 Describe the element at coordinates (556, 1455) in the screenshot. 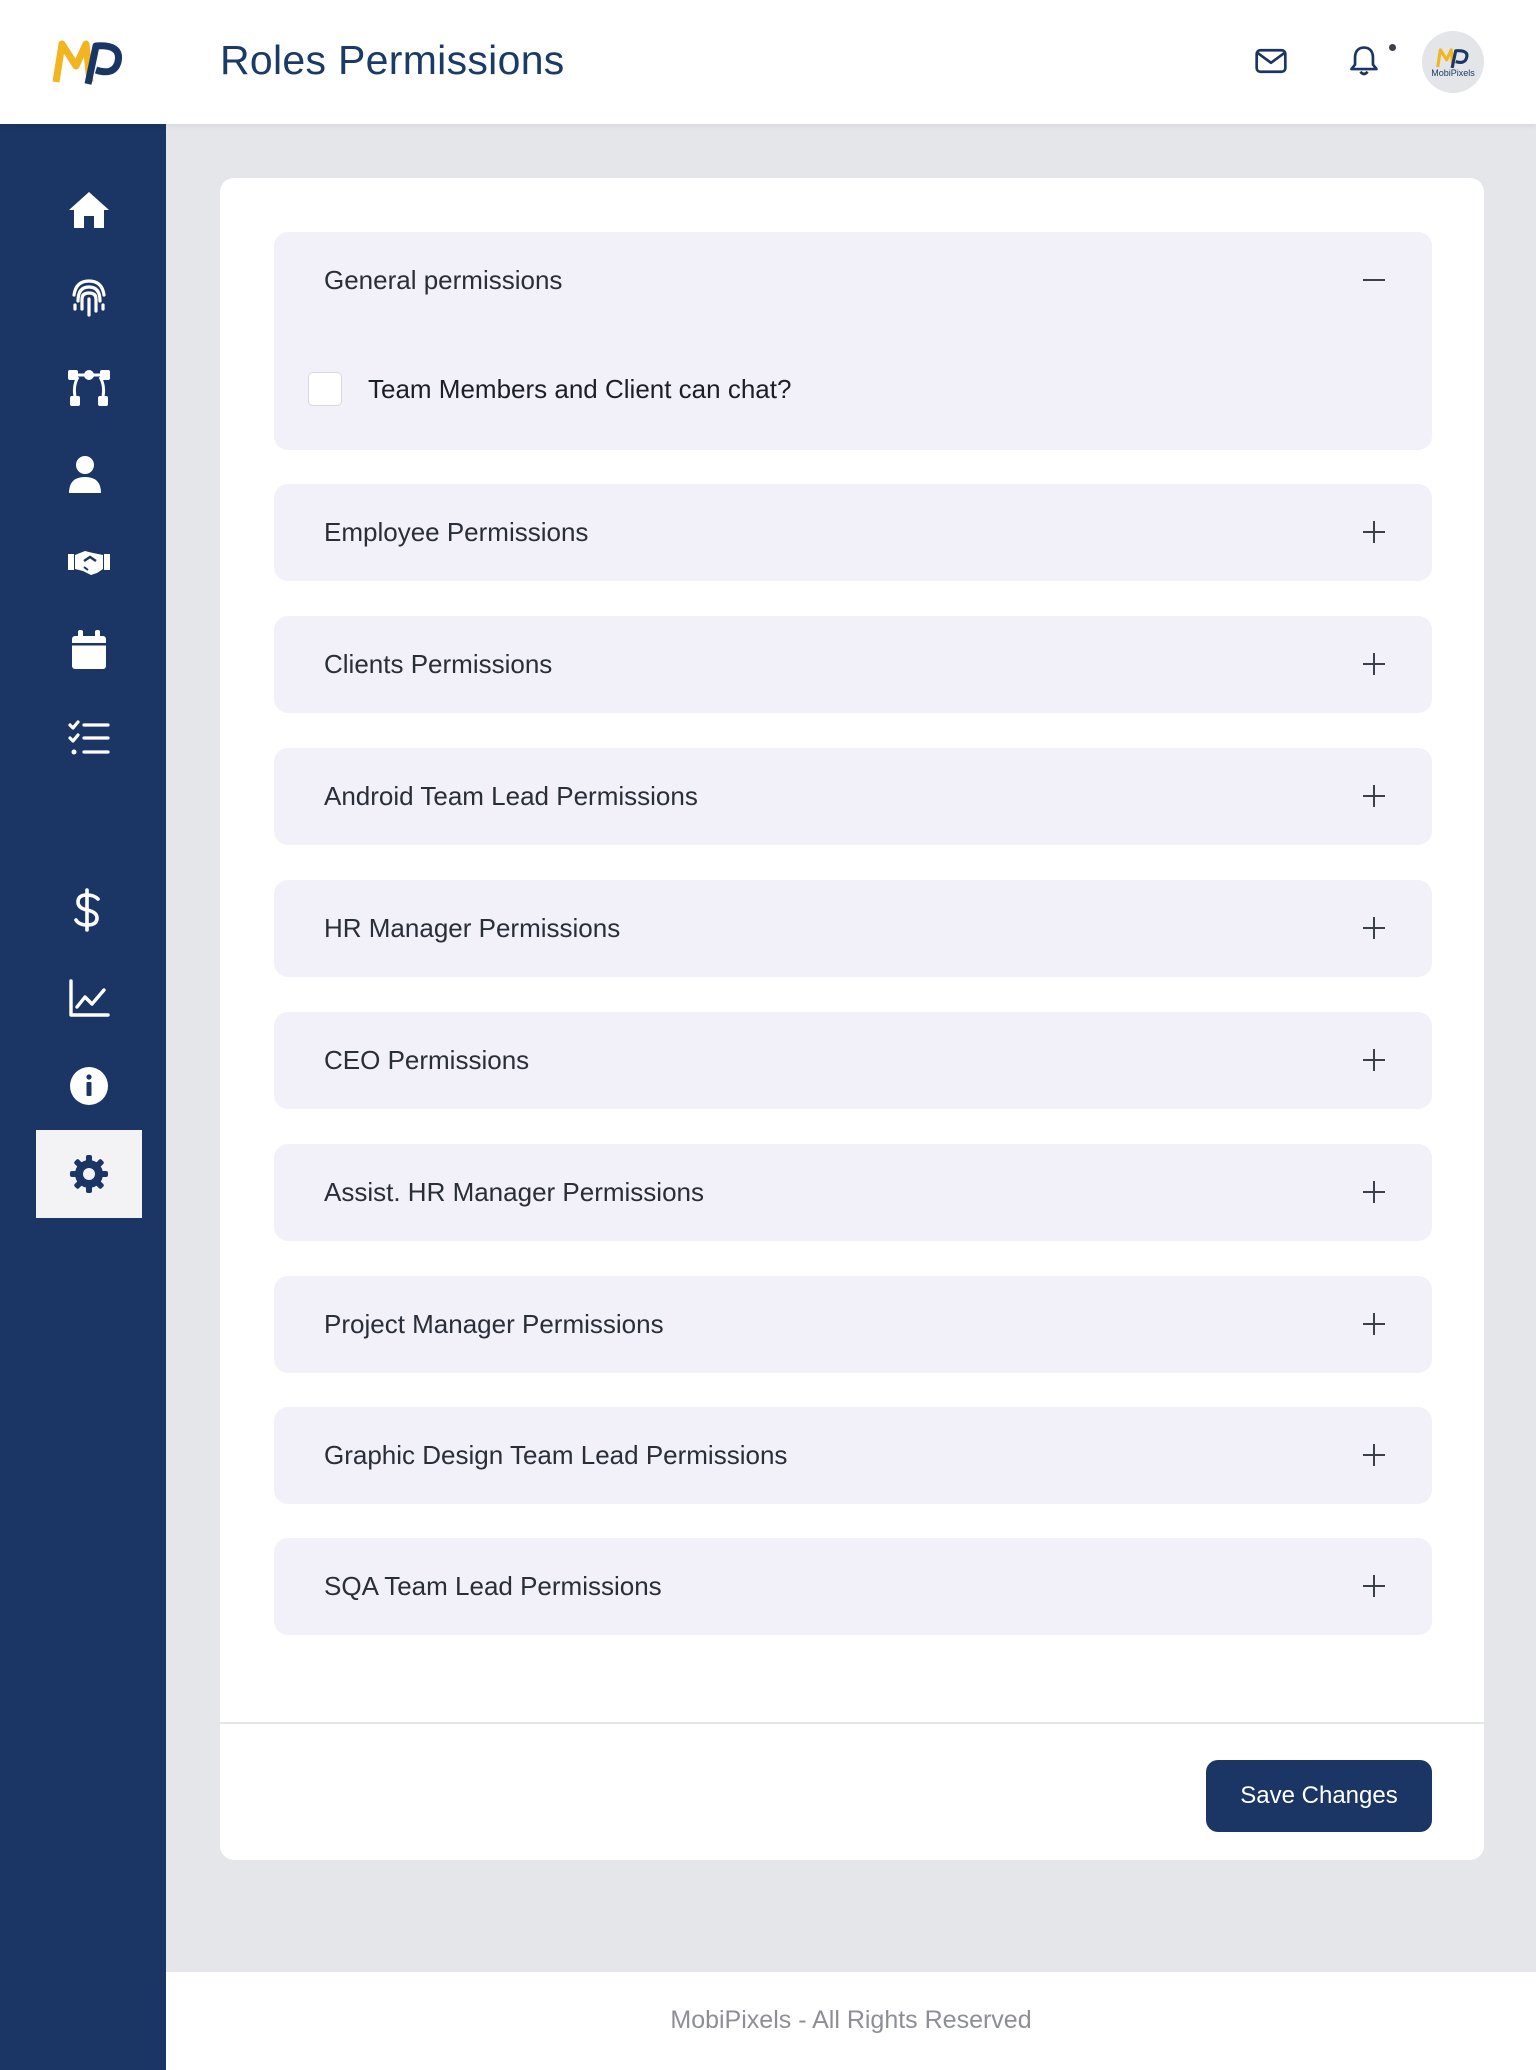

I see `accordion-title: Graphic Design Team Lead Permissions` at that location.